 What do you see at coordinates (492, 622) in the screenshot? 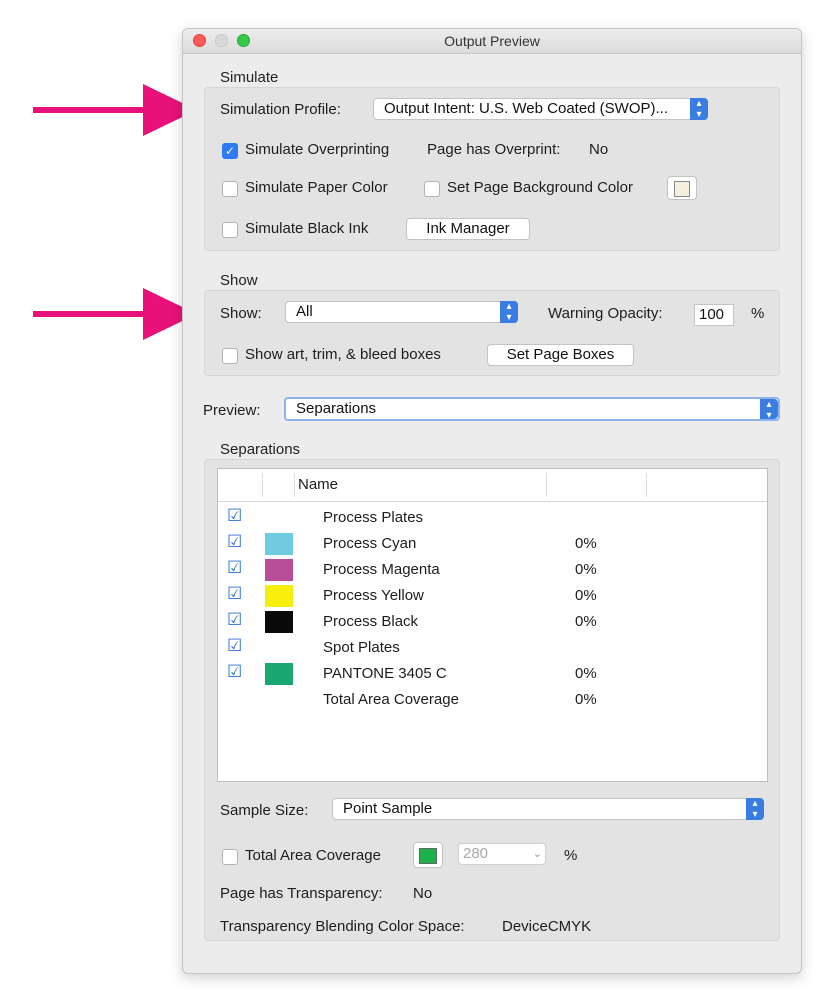
I see `table-row: ☑ Process Black 0%` at bounding box center [492, 622].